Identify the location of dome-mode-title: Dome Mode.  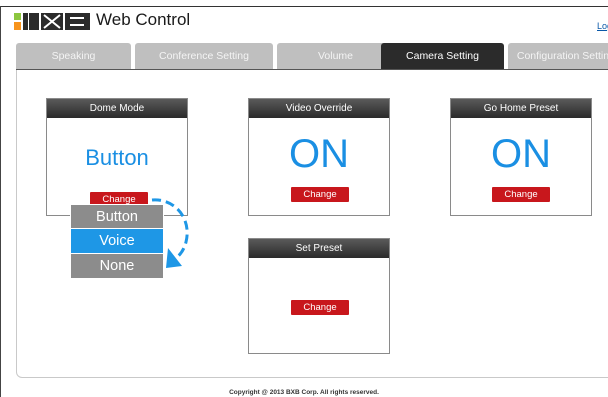
(117, 108).